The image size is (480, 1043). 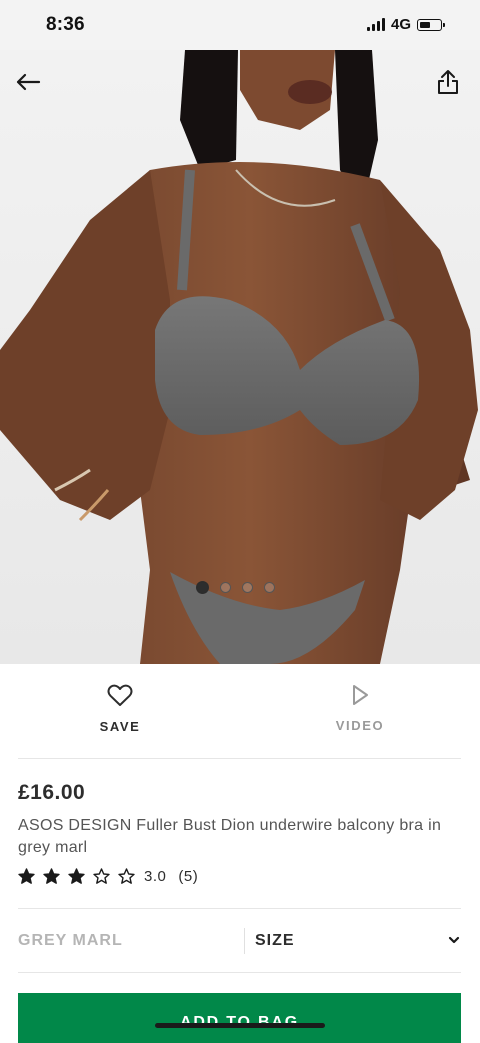 I want to click on action-row: SAVE VIDEO, so click(x=240, y=711).